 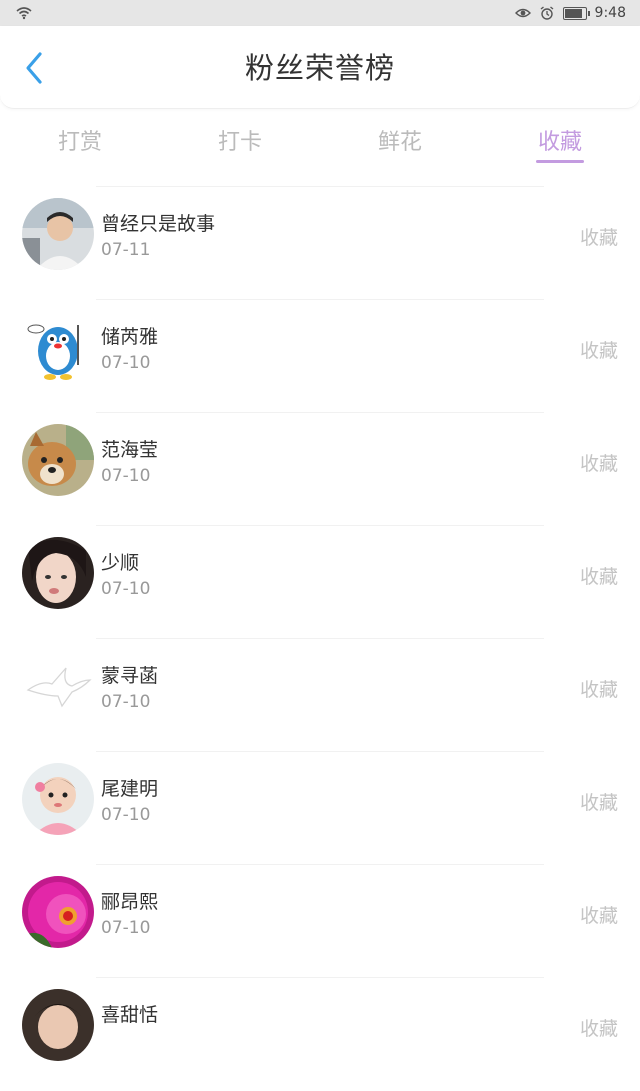 I want to click on tab-label: 打卡, so click(x=239, y=142).